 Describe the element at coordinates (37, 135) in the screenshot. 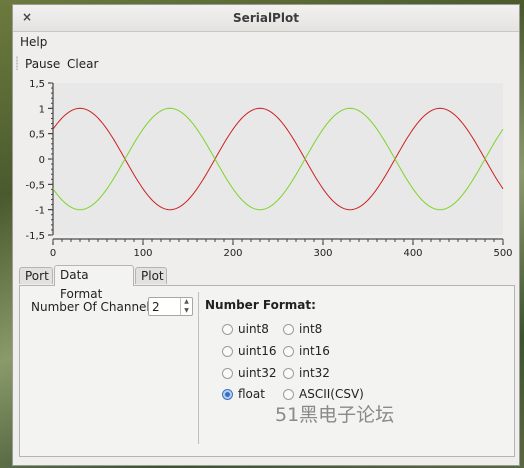

I see `y-tick-label: 0,5` at that location.